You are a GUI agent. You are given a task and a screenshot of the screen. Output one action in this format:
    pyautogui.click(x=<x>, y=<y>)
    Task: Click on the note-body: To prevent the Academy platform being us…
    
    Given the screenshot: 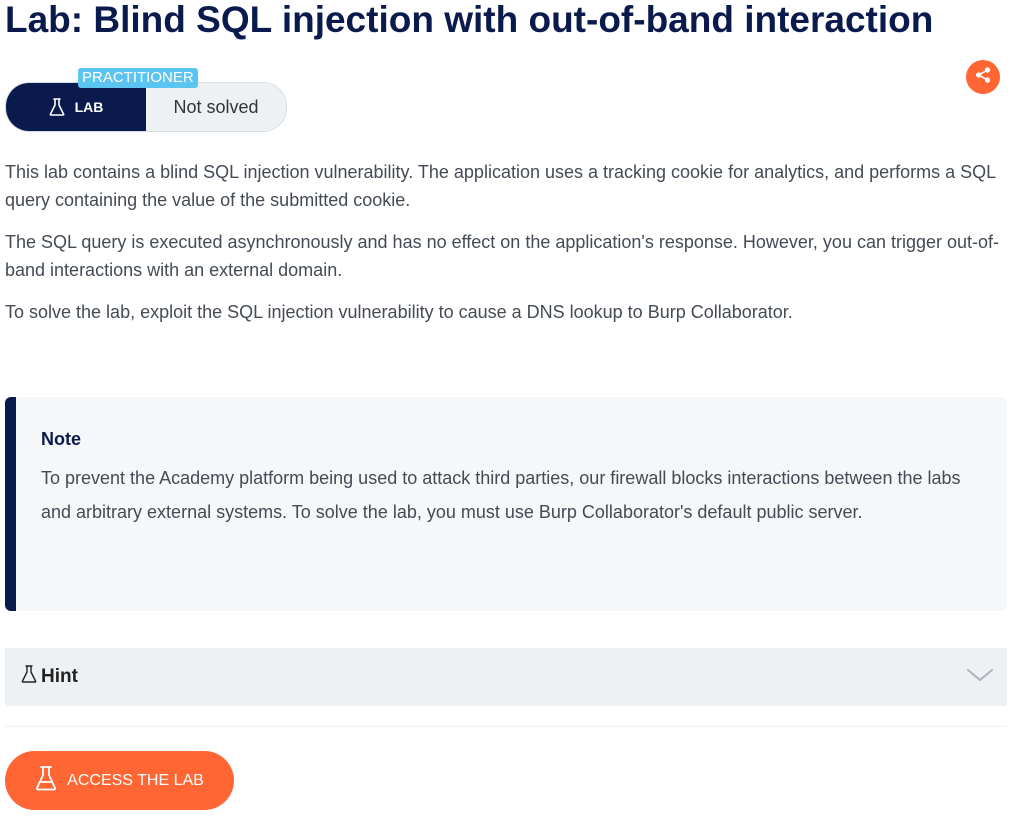 What is the action you would take?
    pyautogui.click(x=501, y=495)
    